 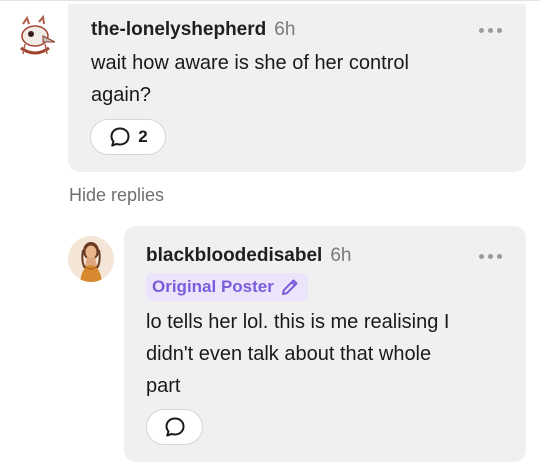 I want to click on pencil-icon, so click(x=289, y=287).